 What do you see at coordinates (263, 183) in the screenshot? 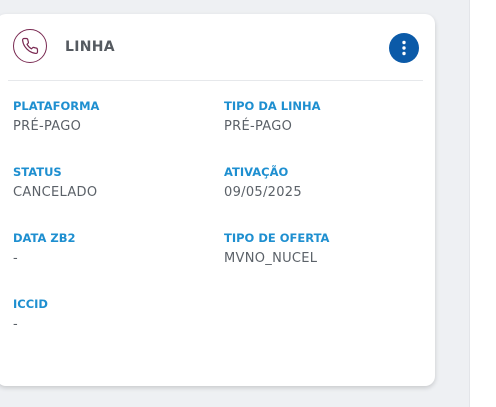
I see `field-ativacao: ATIVAÇÃO 09/05/2025` at bounding box center [263, 183].